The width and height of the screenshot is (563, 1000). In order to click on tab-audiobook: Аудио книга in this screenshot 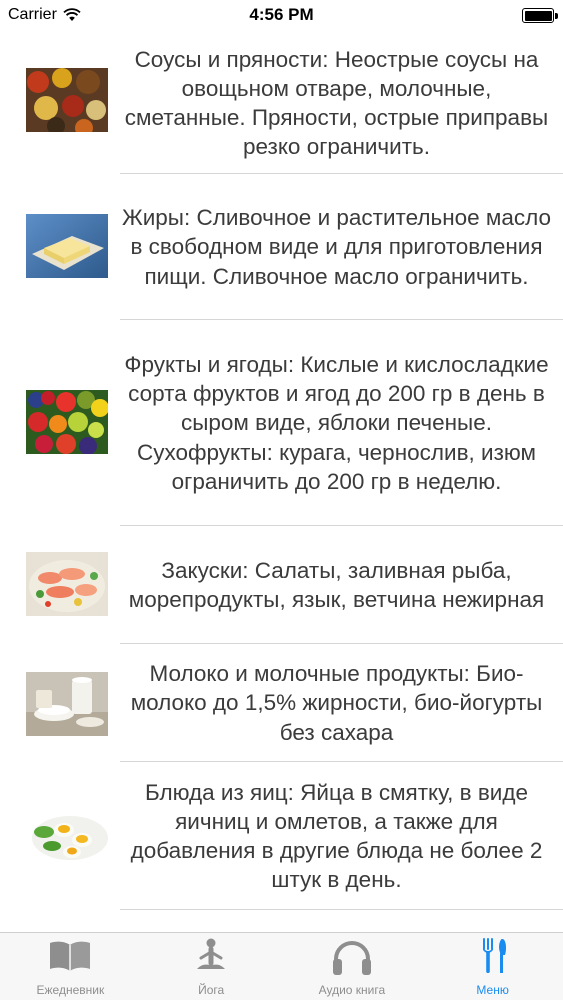, I will do `click(352, 966)`.